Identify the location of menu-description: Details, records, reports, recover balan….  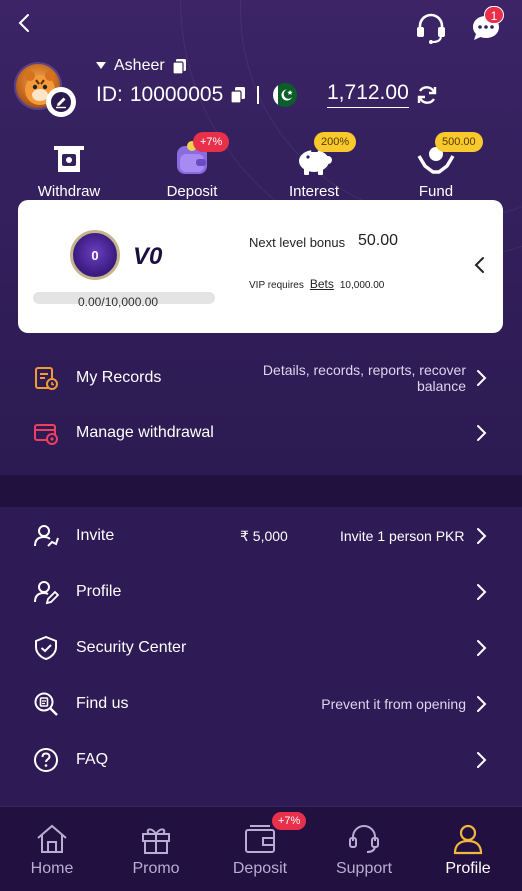
(364, 378).